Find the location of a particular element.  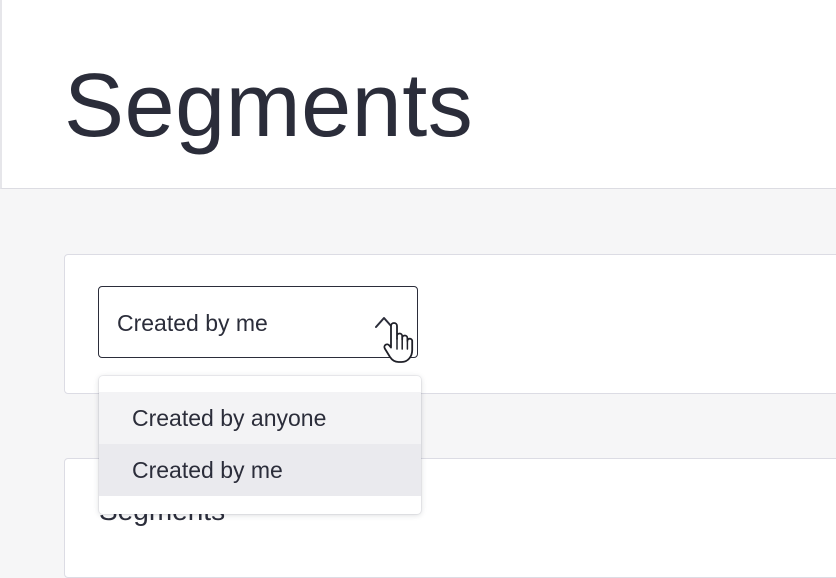

created-by-dropdown-menu: Created by anyone Created by me is located at coordinates (260, 445).